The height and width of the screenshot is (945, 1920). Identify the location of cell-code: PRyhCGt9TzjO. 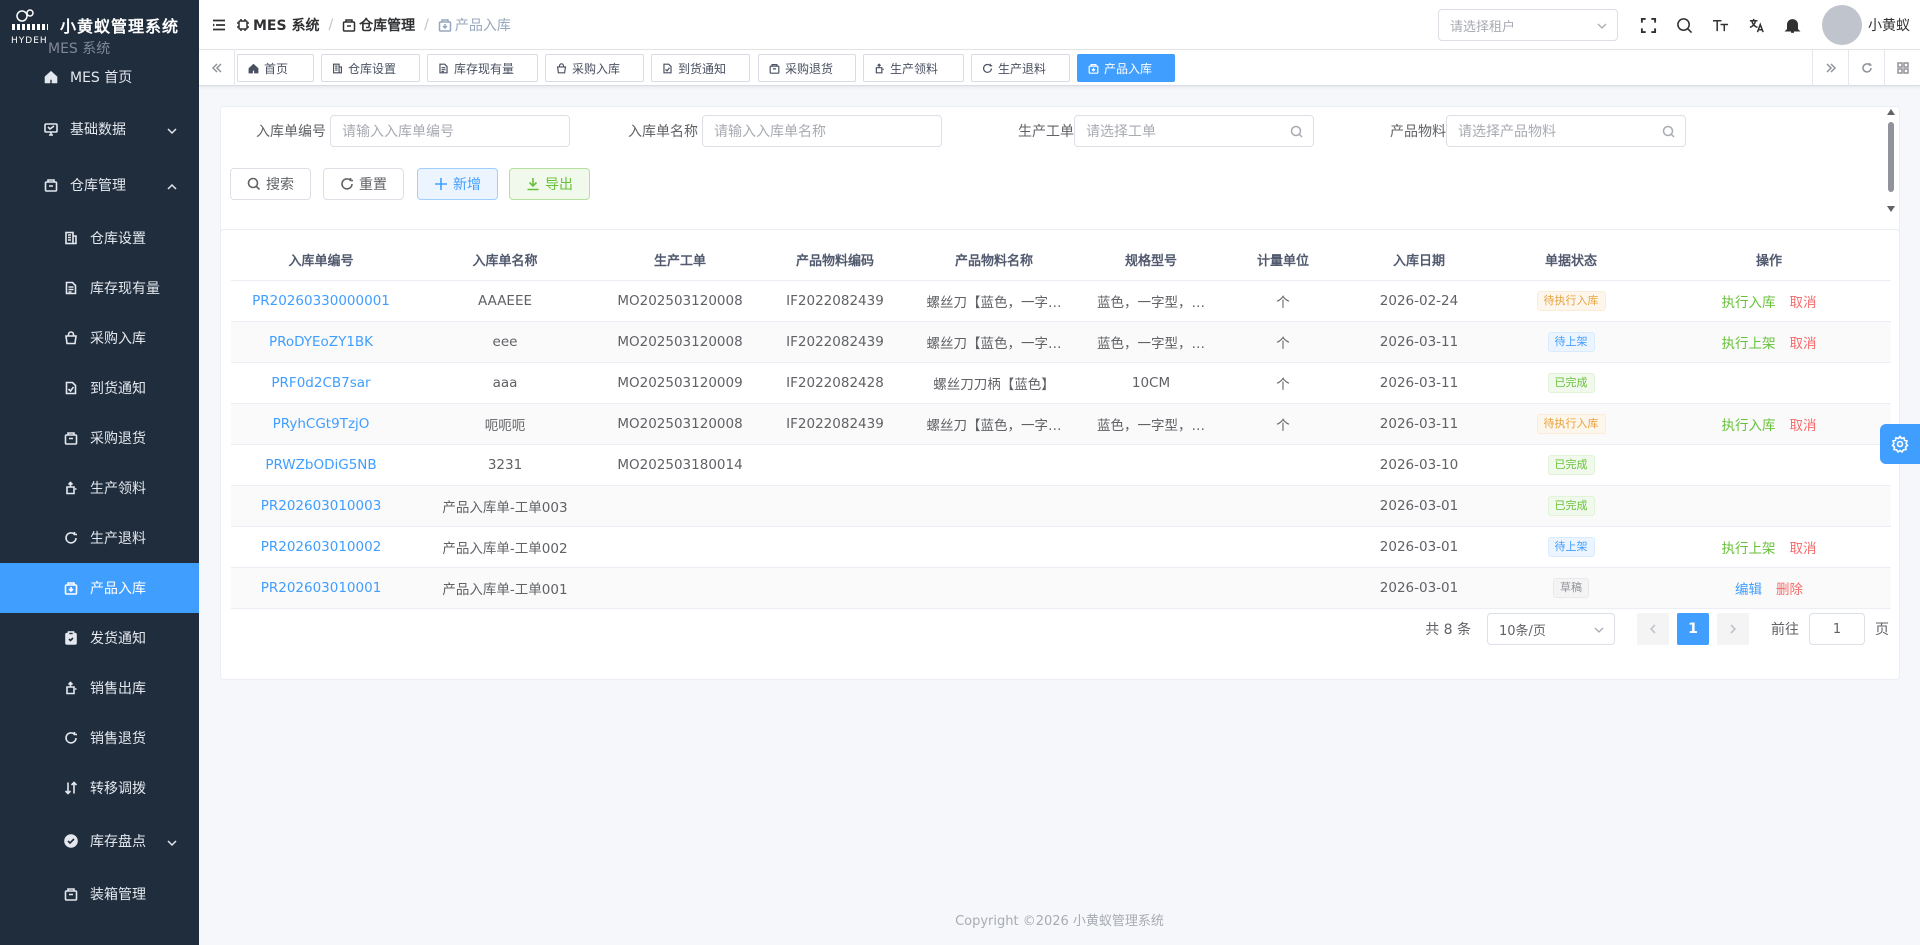
(321, 424).